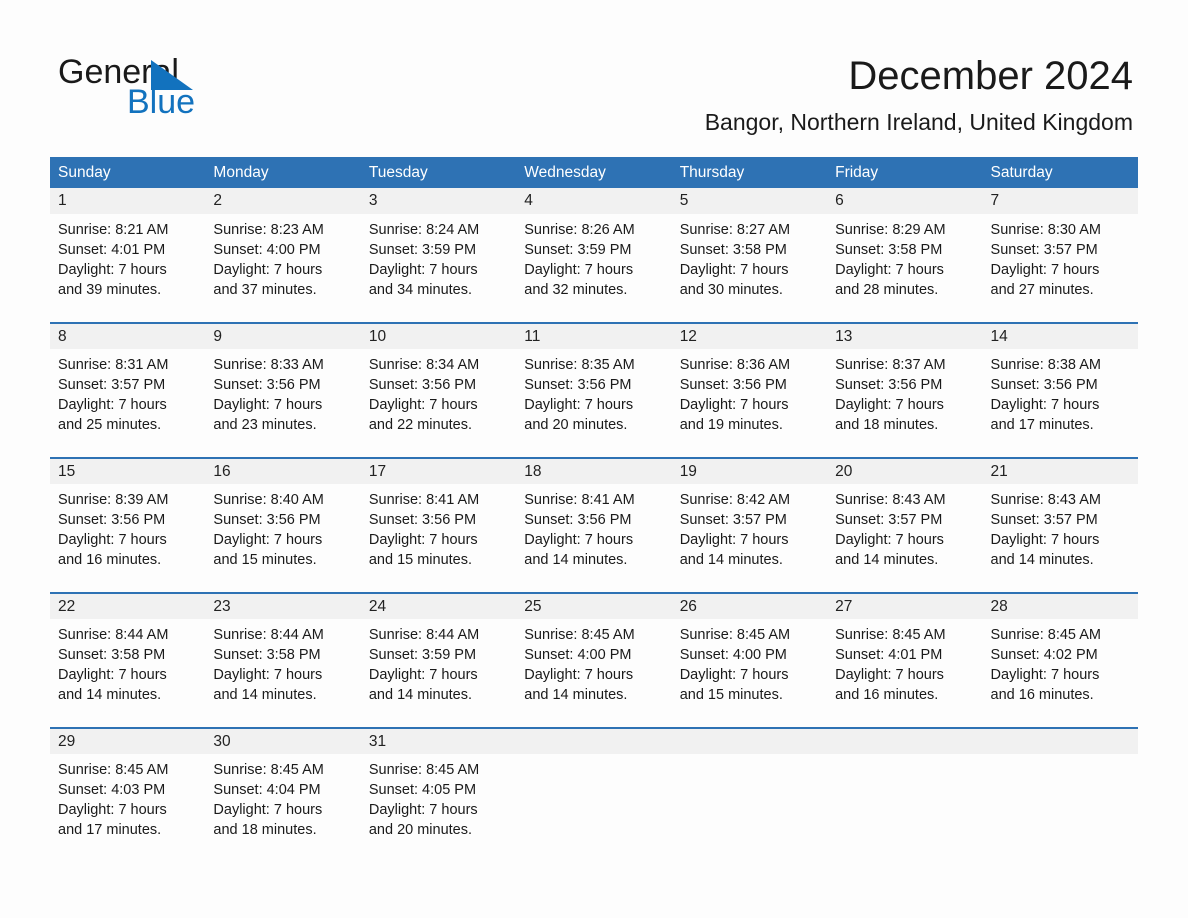  What do you see at coordinates (438, 335) in the screenshot?
I see `day-number: 10` at bounding box center [438, 335].